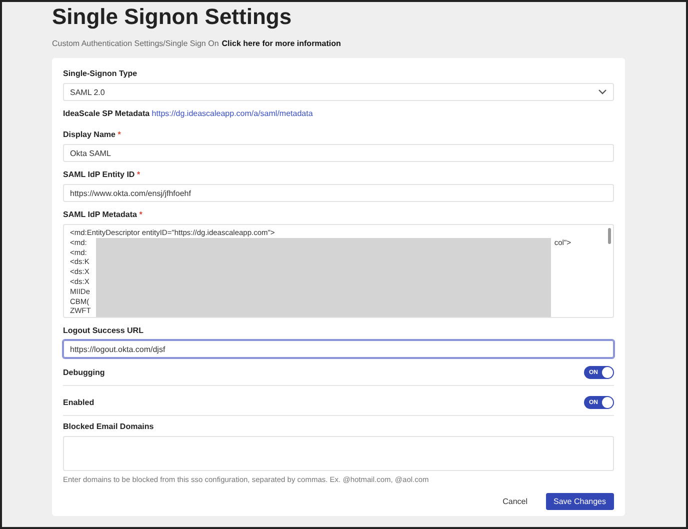 The width and height of the screenshot is (688, 529). I want to click on text-input: https://www.okta.com/ensj/jfhfoehf, so click(338, 193).